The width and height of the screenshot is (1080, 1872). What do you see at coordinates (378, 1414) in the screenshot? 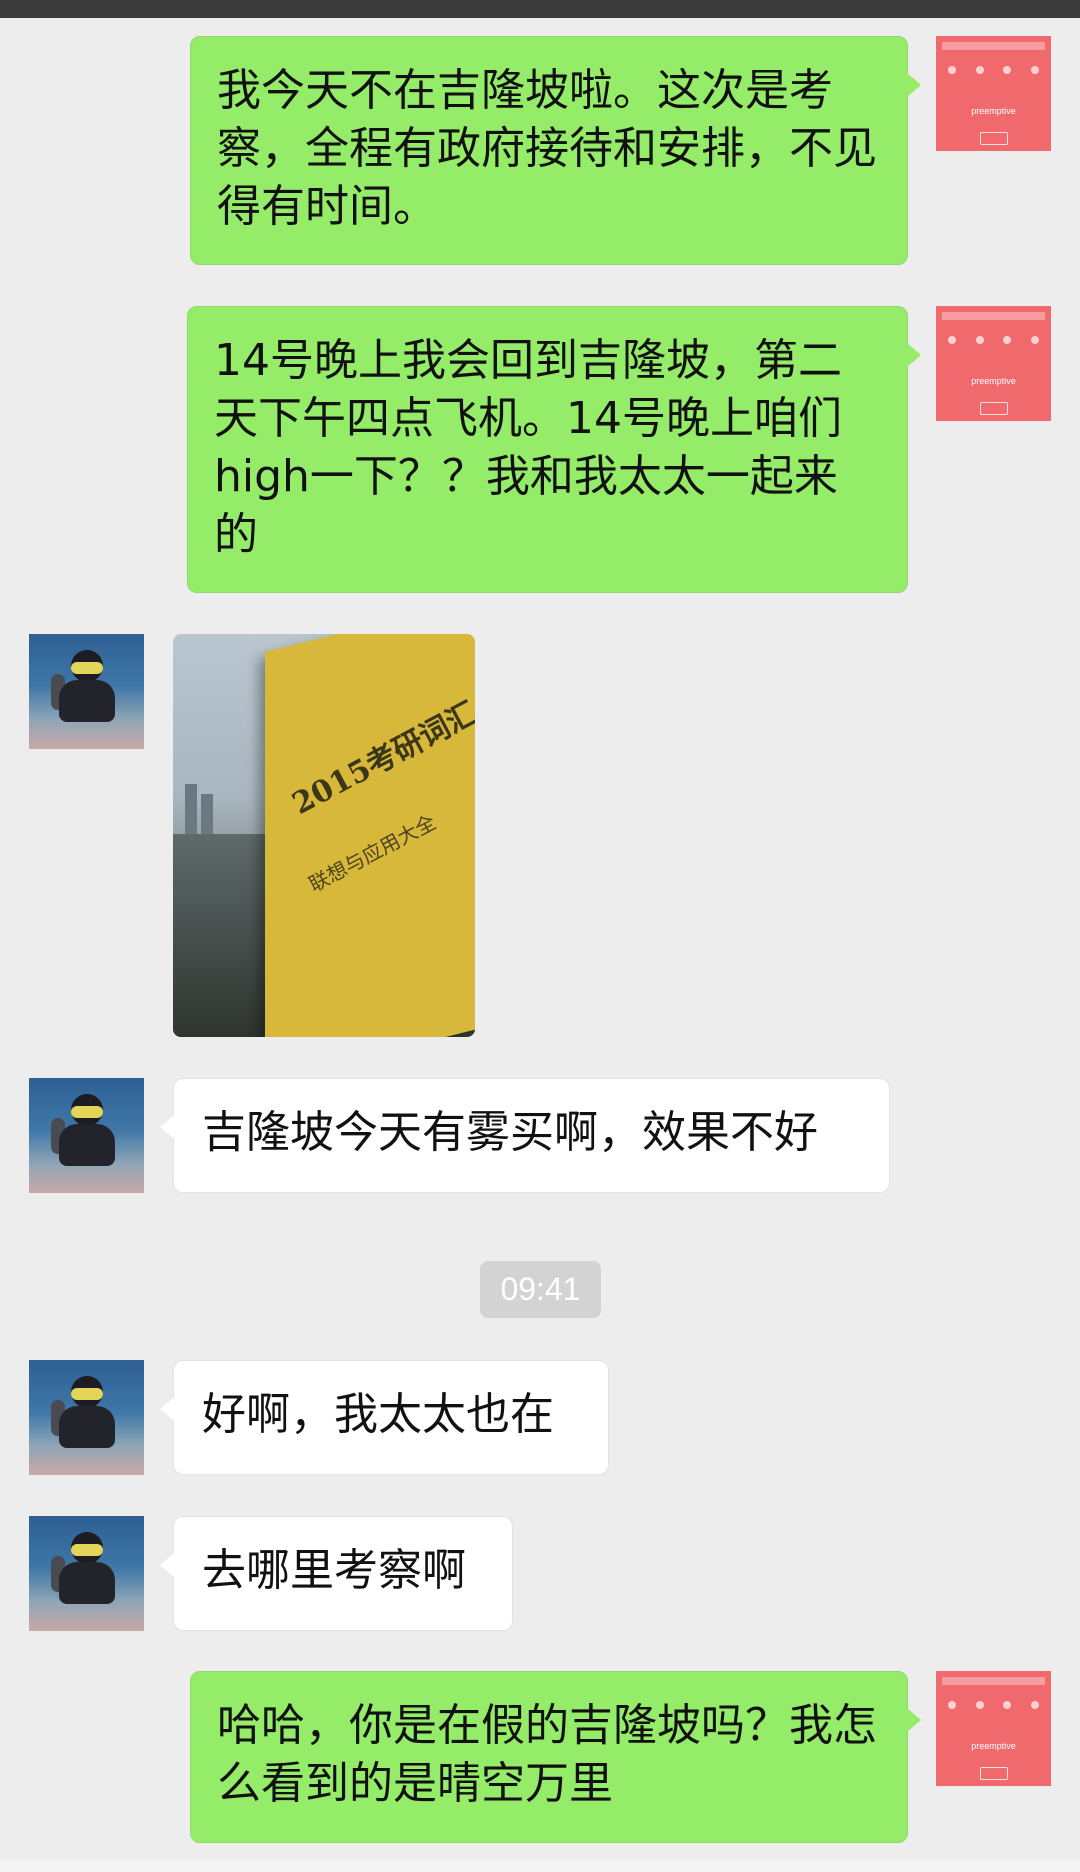
I see `message-text: 好啊，我太太也在` at bounding box center [378, 1414].